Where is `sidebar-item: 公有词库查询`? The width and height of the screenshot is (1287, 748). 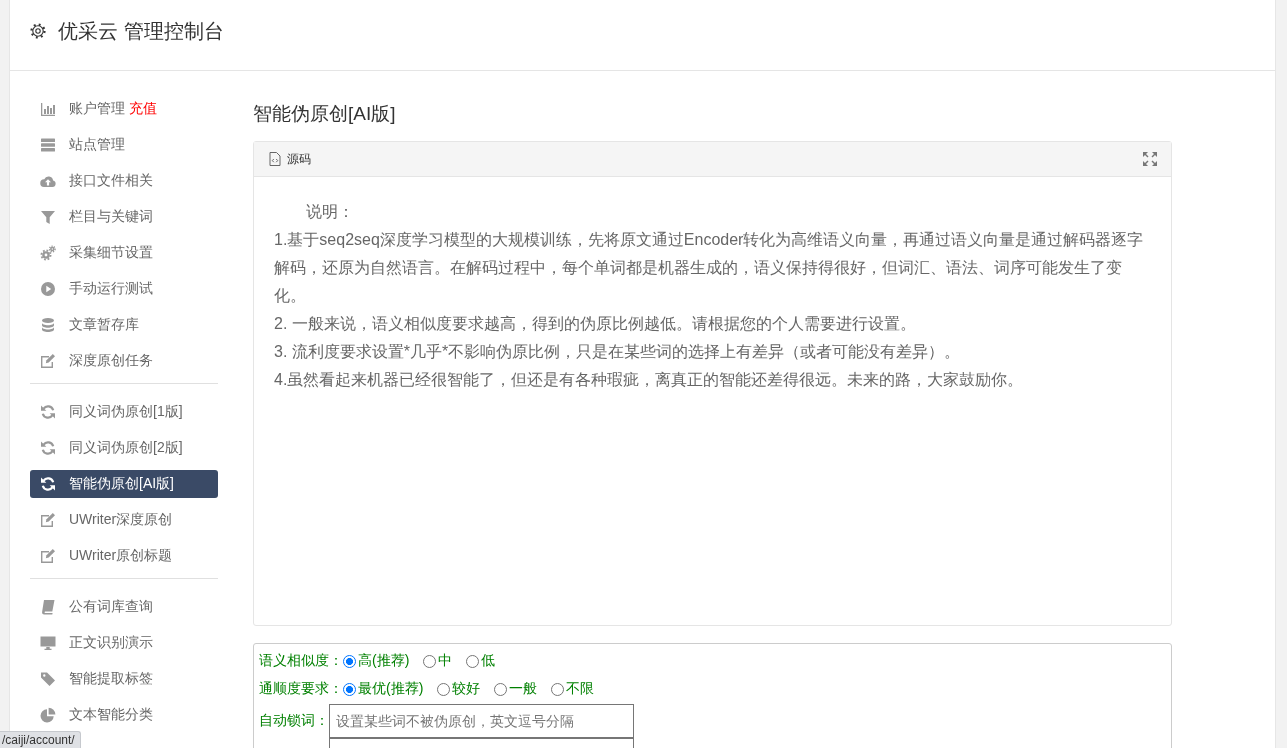 sidebar-item: 公有词库查询 is located at coordinates (124, 607).